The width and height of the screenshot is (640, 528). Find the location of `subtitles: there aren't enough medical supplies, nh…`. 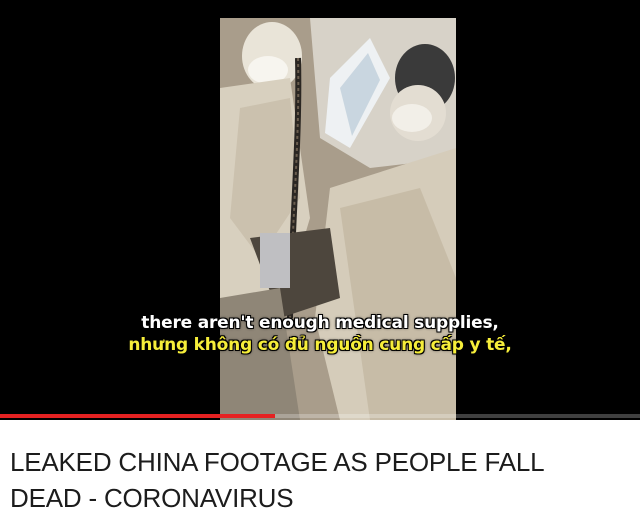

subtitles: there aren't enough medical supplies, nh… is located at coordinates (320, 334).